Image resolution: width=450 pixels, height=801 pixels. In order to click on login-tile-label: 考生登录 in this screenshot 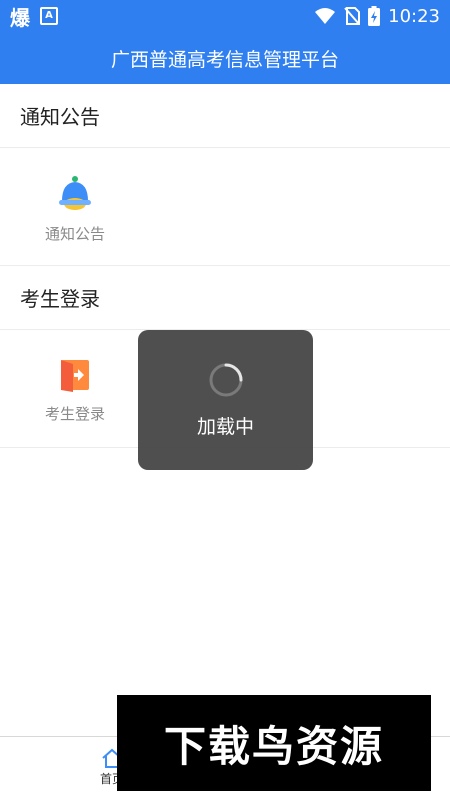, I will do `click(74, 414)`.